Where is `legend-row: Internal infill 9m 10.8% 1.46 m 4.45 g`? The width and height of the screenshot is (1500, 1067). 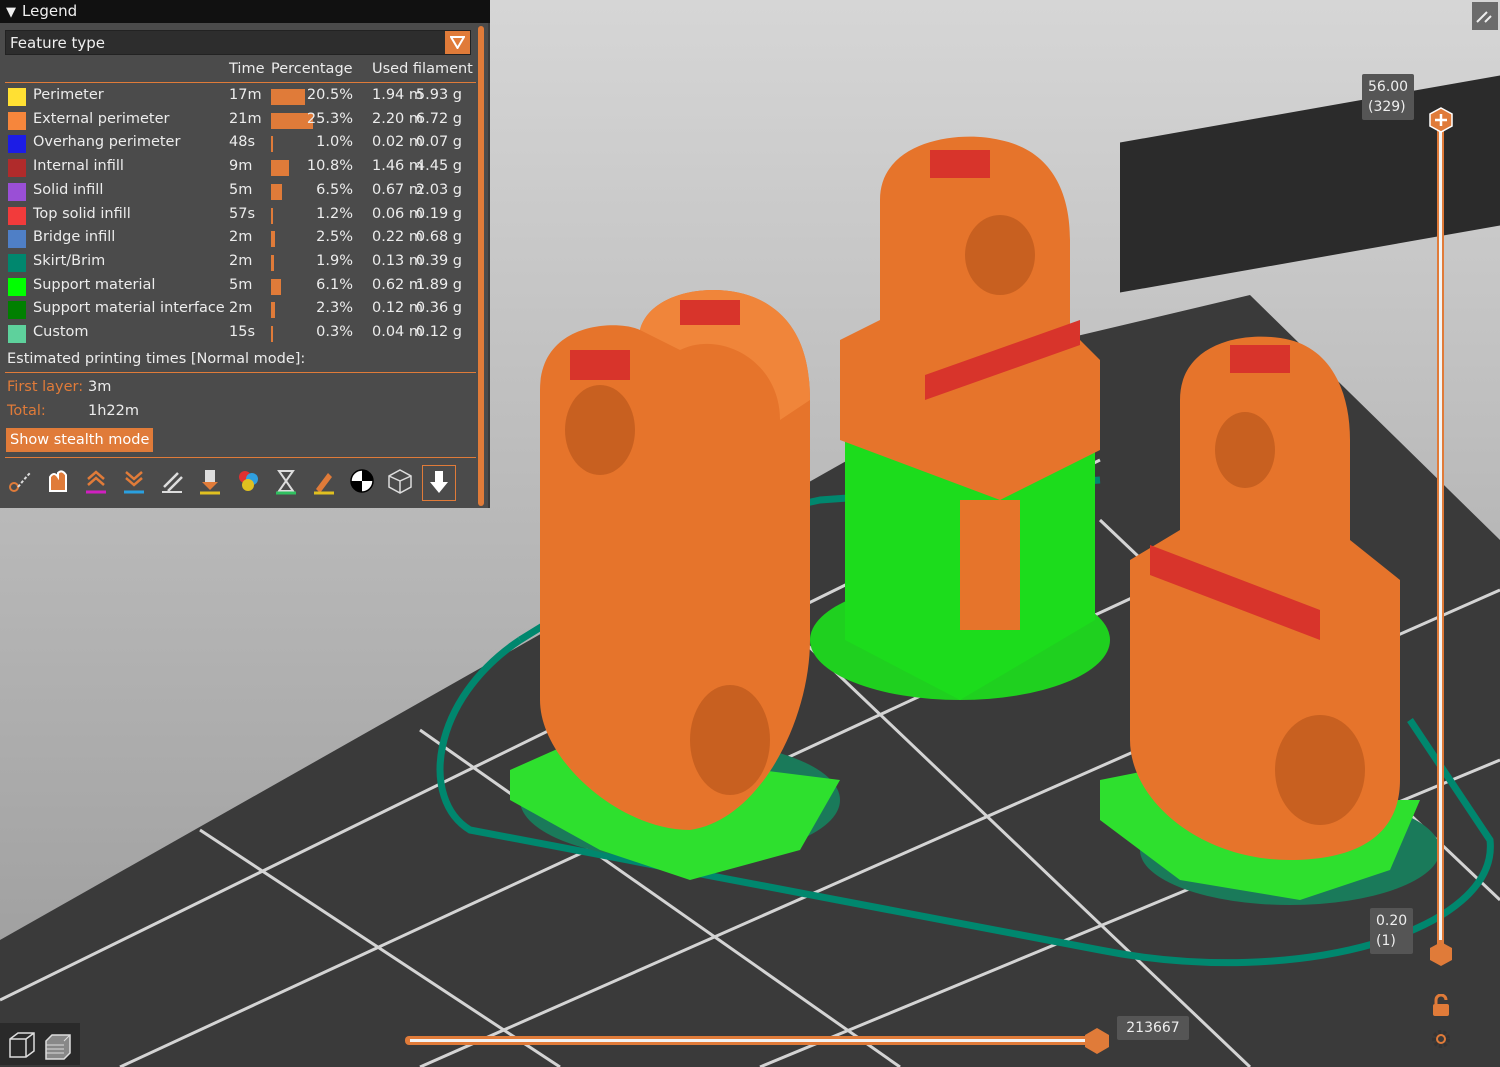 legend-row: Internal infill 9m 10.8% 1.46 m 4.45 g is located at coordinates (240, 167).